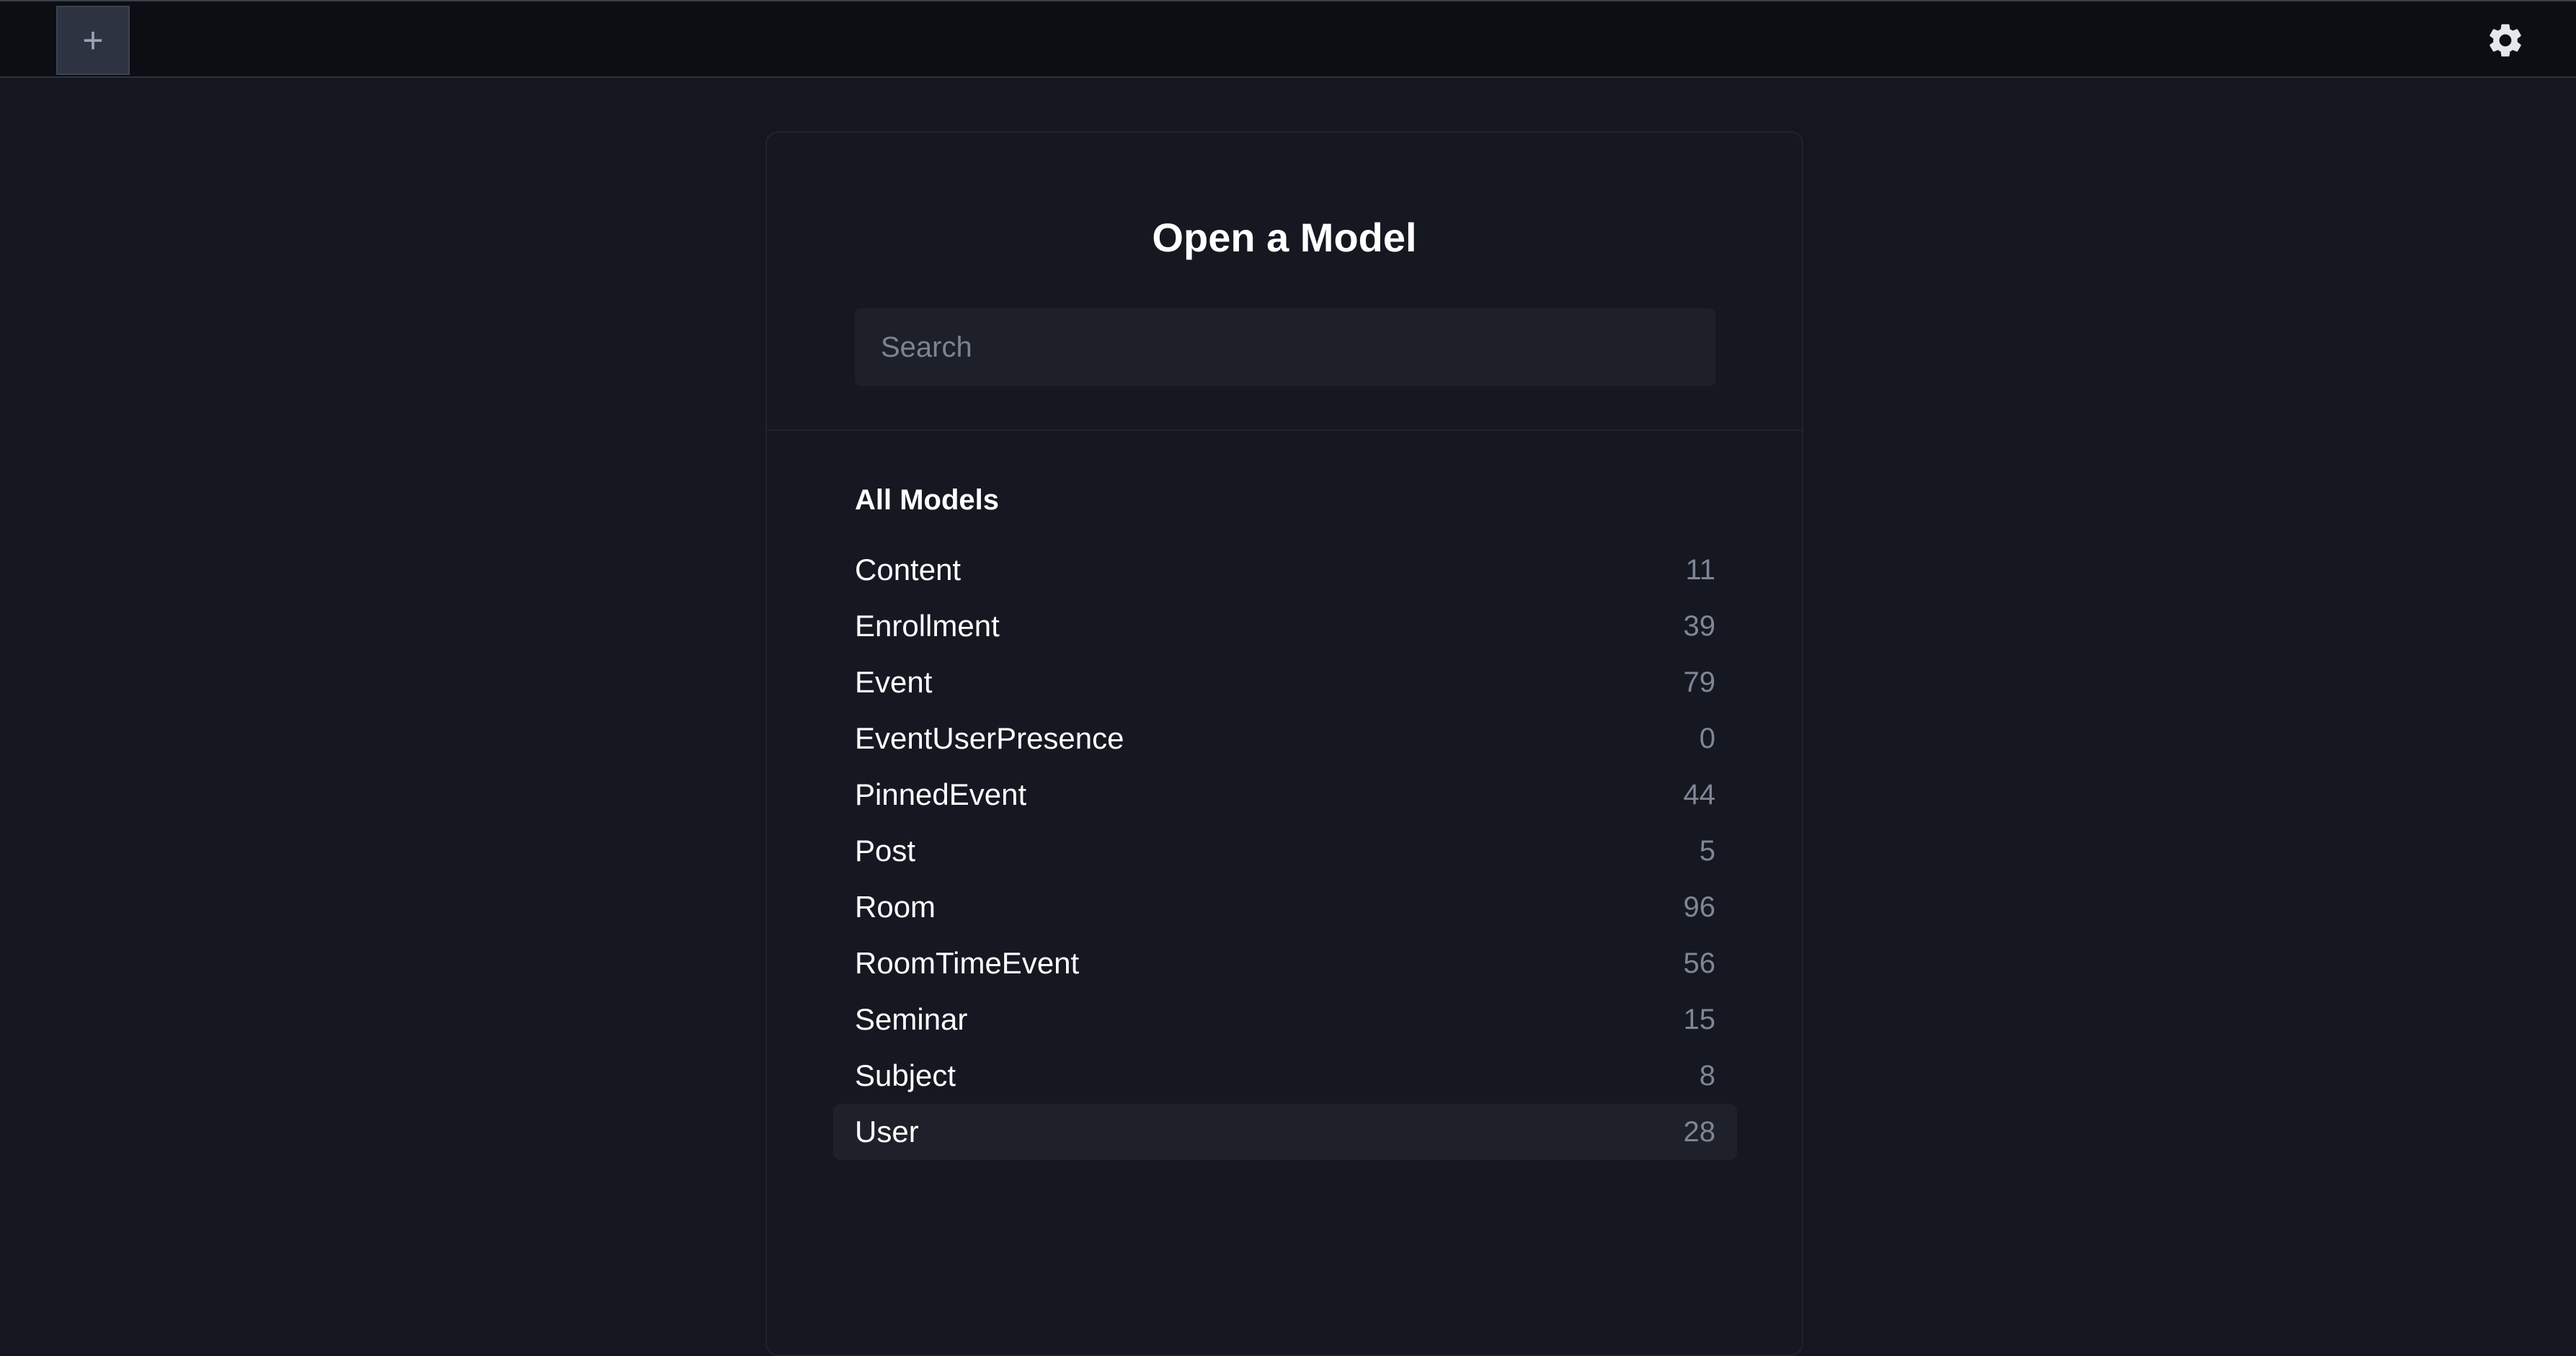 The width and height of the screenshot is (2576, 1356). What do you see at coordinates (927, 500) in the screenshot?
I see `section-title: All Models` at bounding box center [927, 500].